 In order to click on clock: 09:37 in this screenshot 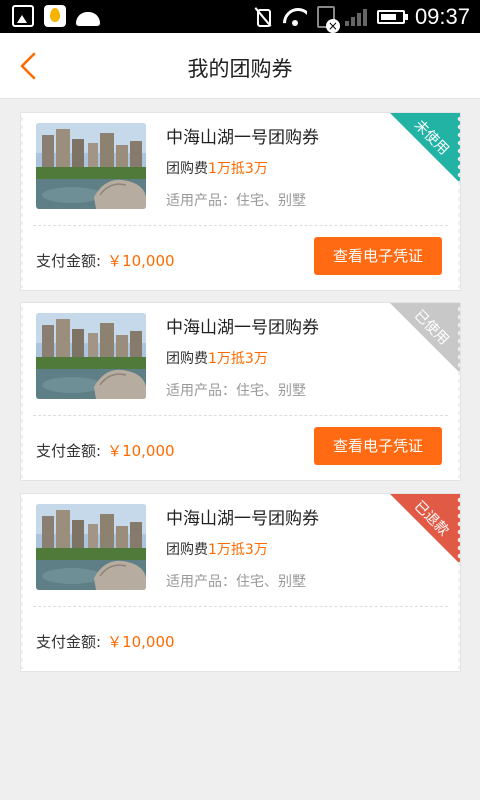, I will do `click(442, 16)`.